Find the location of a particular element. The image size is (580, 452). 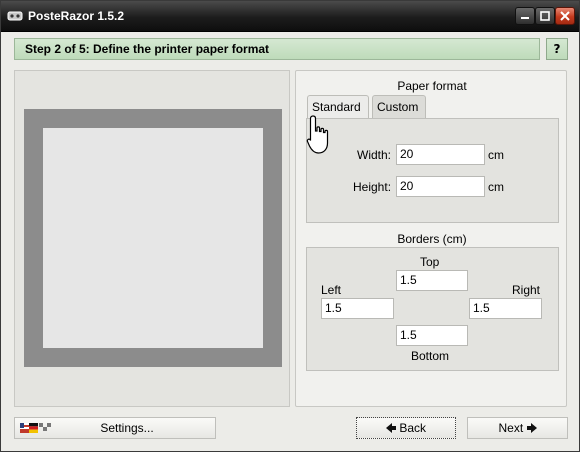

minimize-button is located at coordinates (525, 16).